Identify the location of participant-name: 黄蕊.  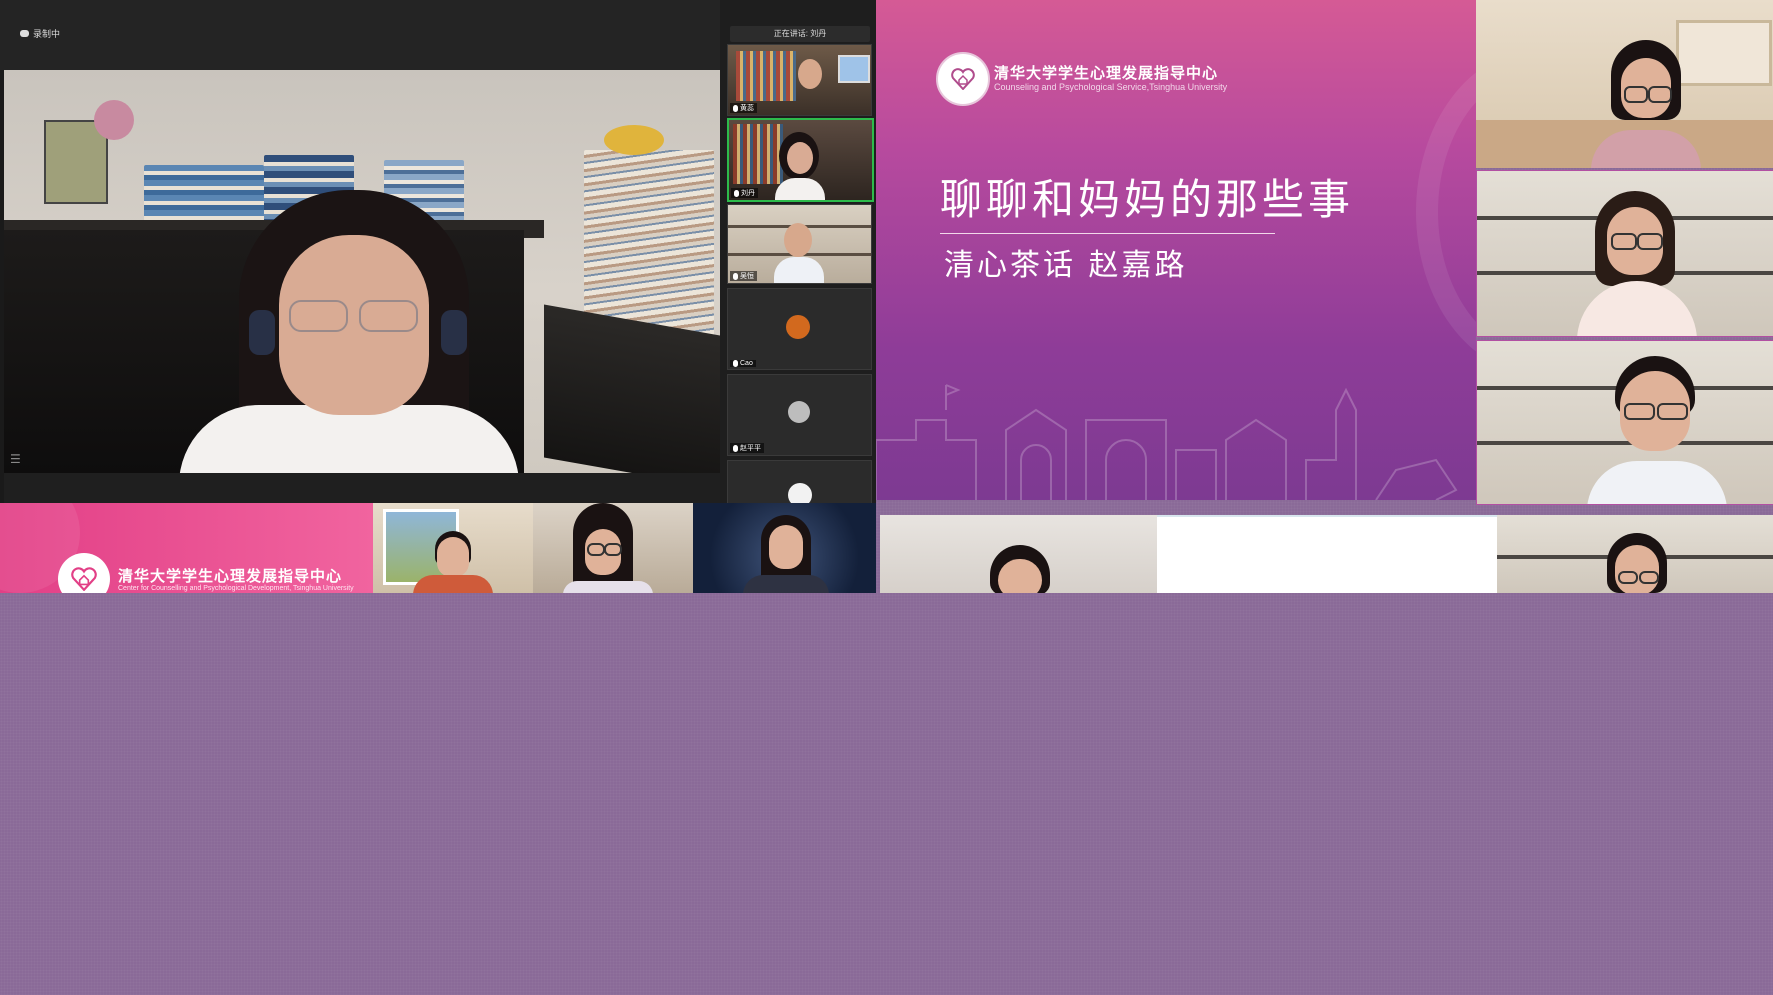
(743, 108).